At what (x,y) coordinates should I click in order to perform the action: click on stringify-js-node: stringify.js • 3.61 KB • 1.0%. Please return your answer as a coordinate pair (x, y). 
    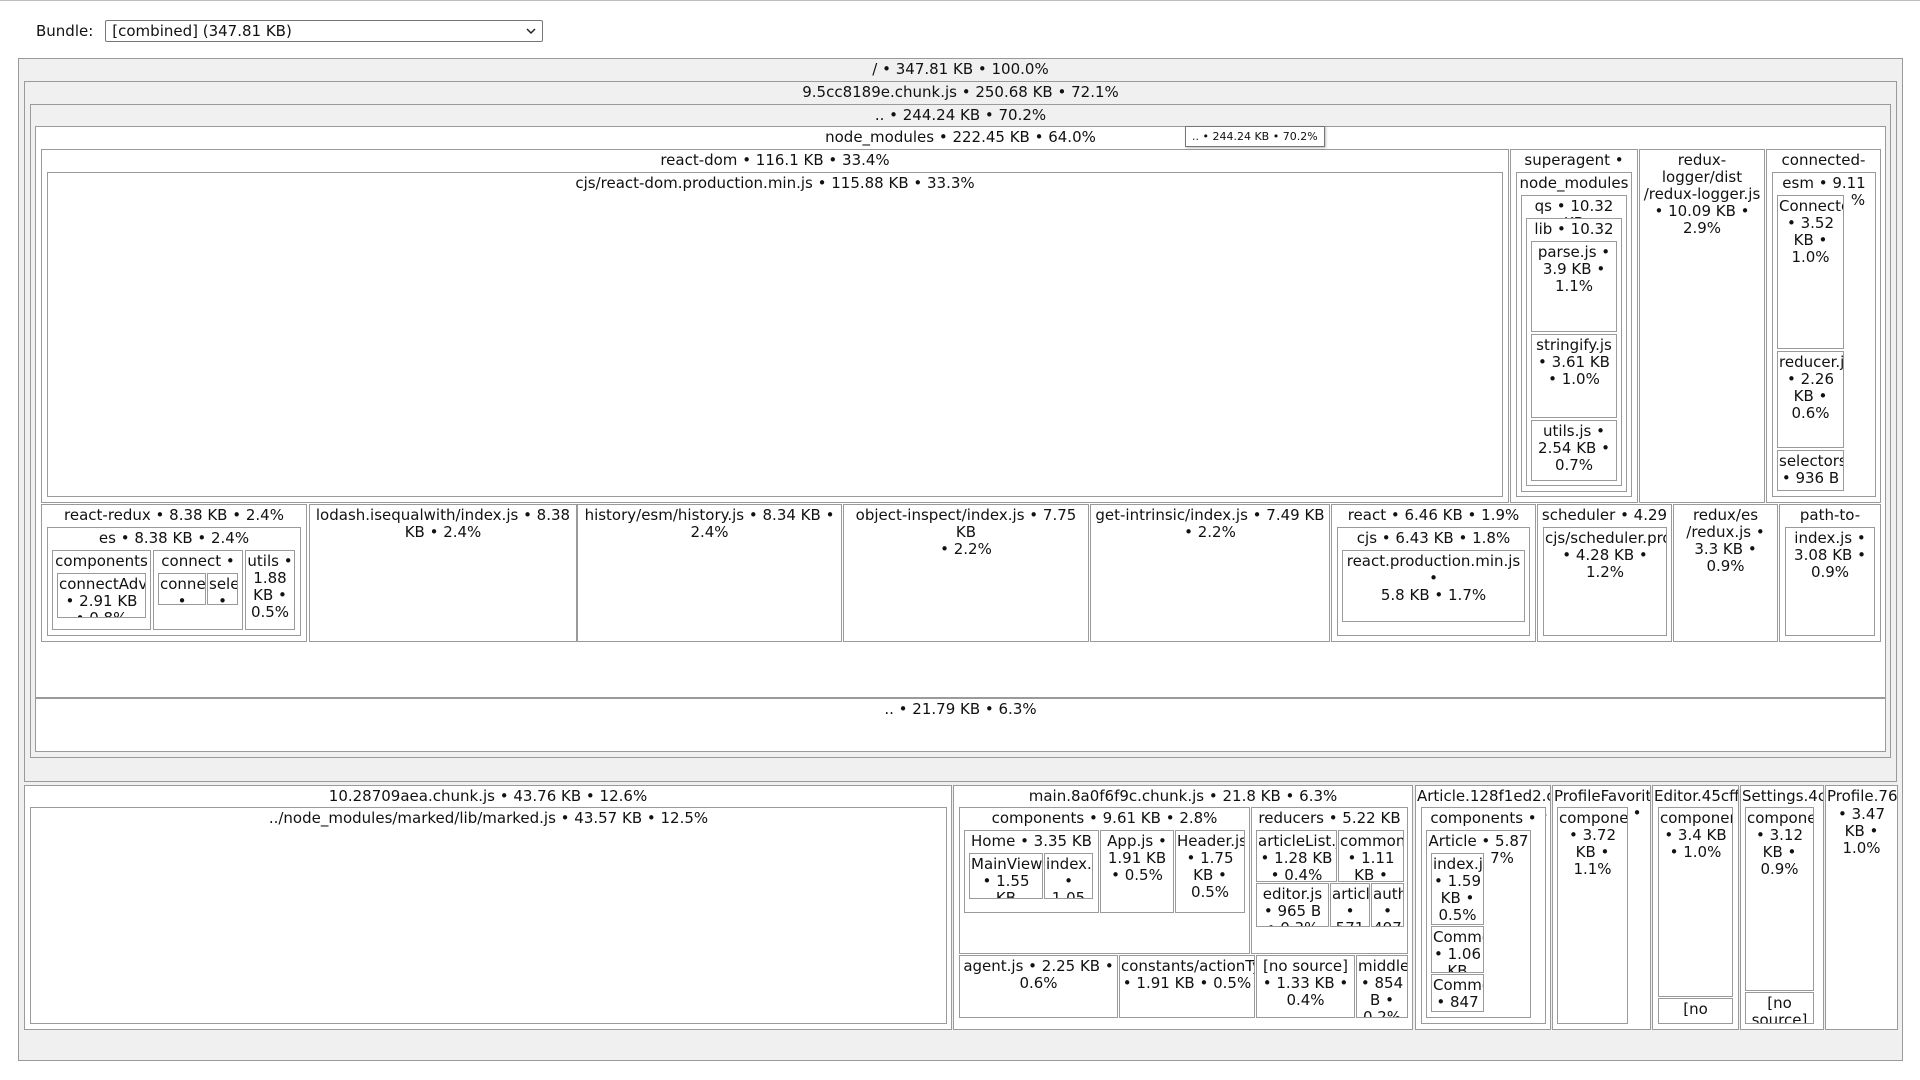
    Looking at the image, I should click on (1574, 376).